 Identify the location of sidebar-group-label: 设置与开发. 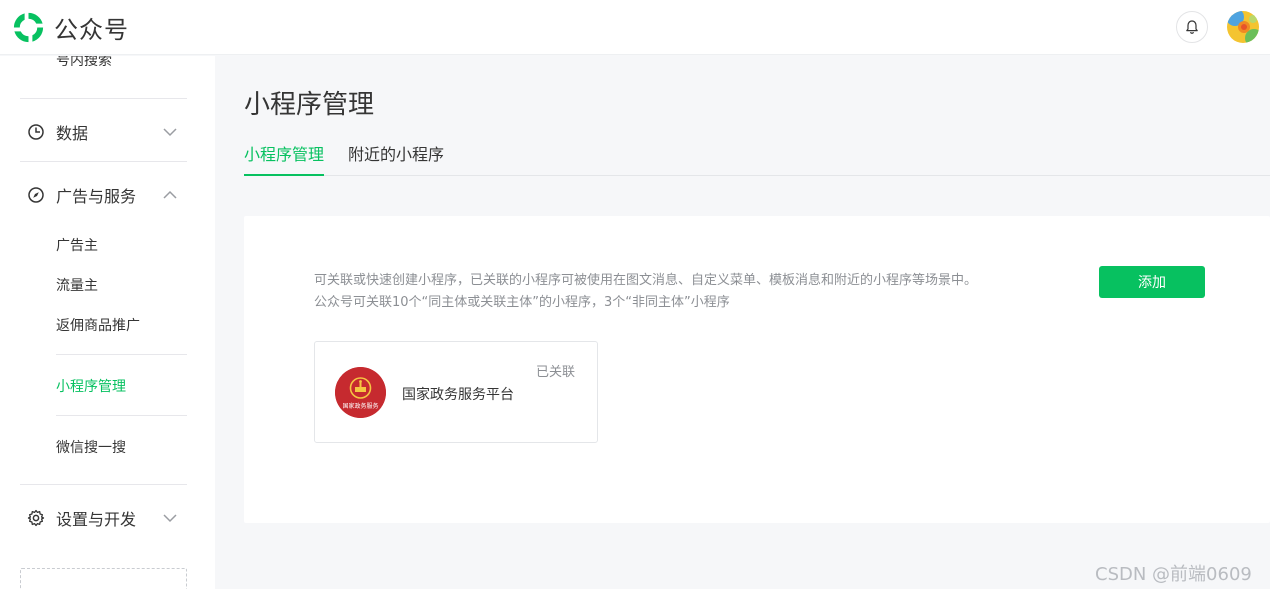
(96, 519).